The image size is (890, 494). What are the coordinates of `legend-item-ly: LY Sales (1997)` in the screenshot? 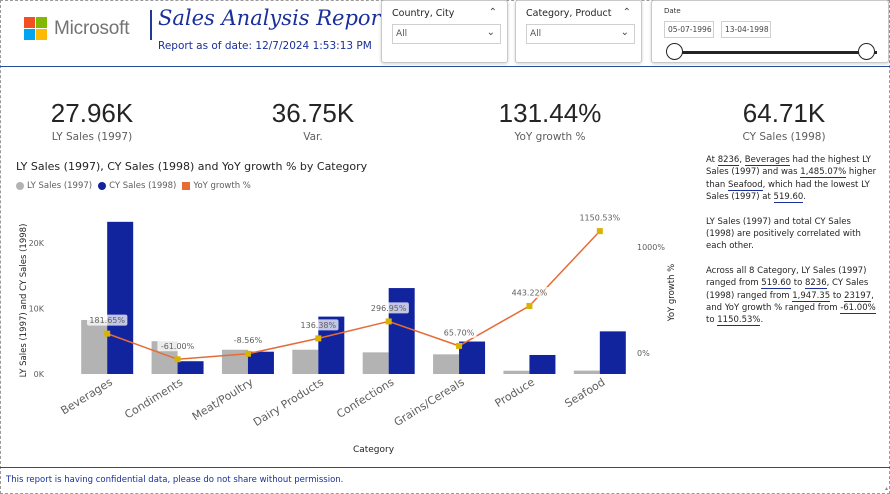 It's located at (54, 186).